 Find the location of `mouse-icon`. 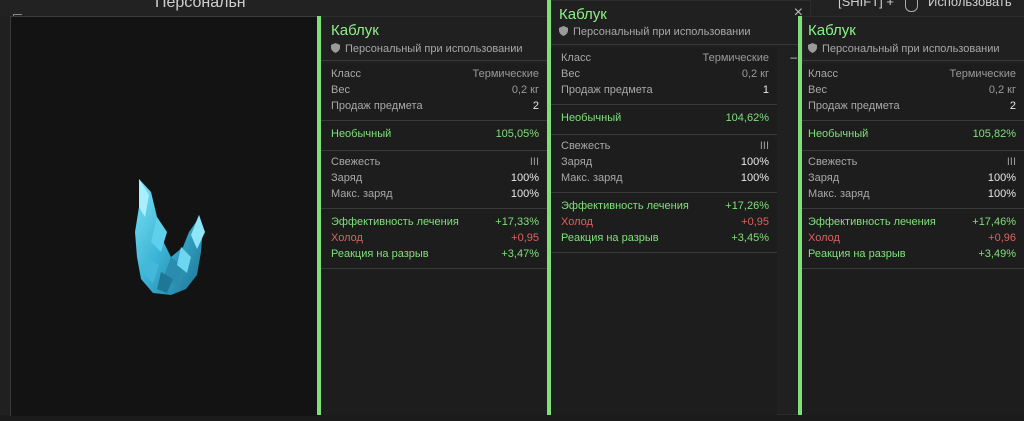

mouse-icon is located at coordinates (911, 6).